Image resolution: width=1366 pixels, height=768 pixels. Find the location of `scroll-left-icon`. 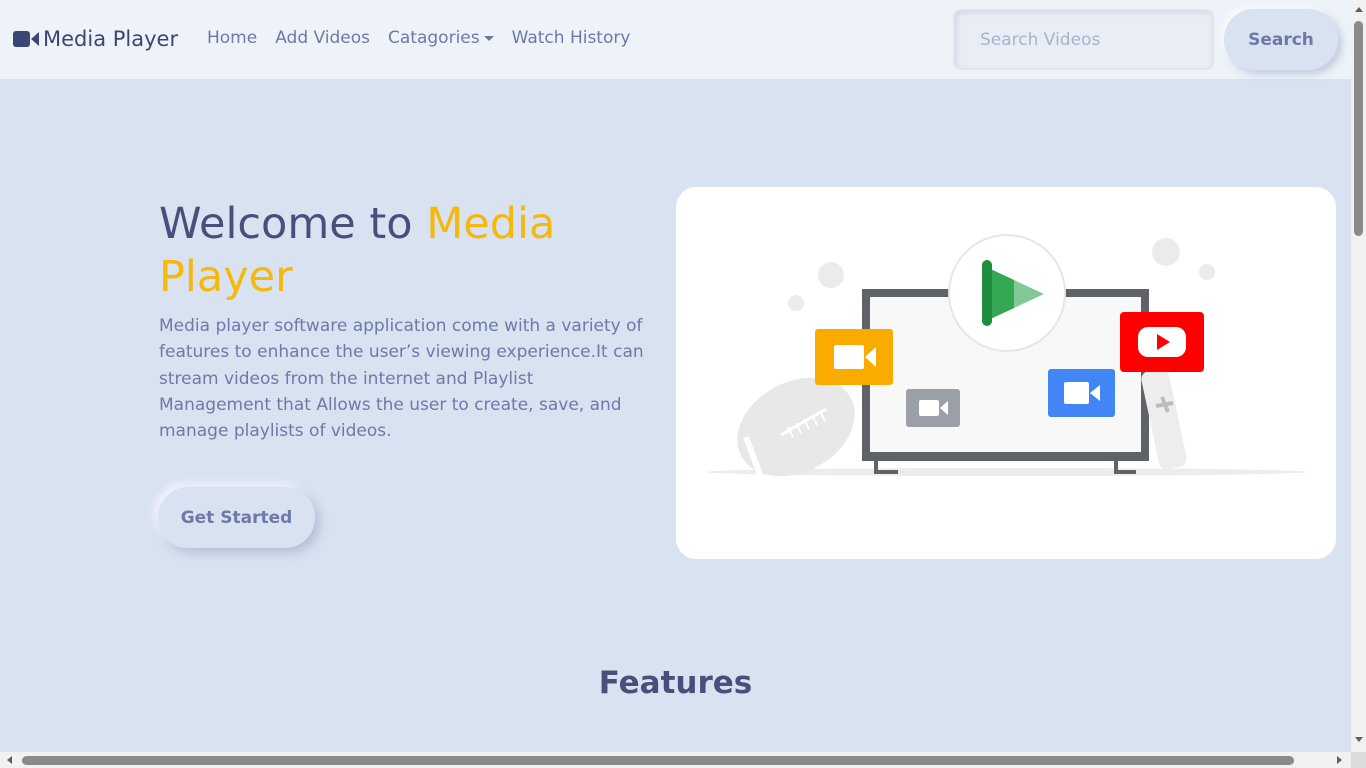

scroll-left-icon is located at coordinates (9, 760).